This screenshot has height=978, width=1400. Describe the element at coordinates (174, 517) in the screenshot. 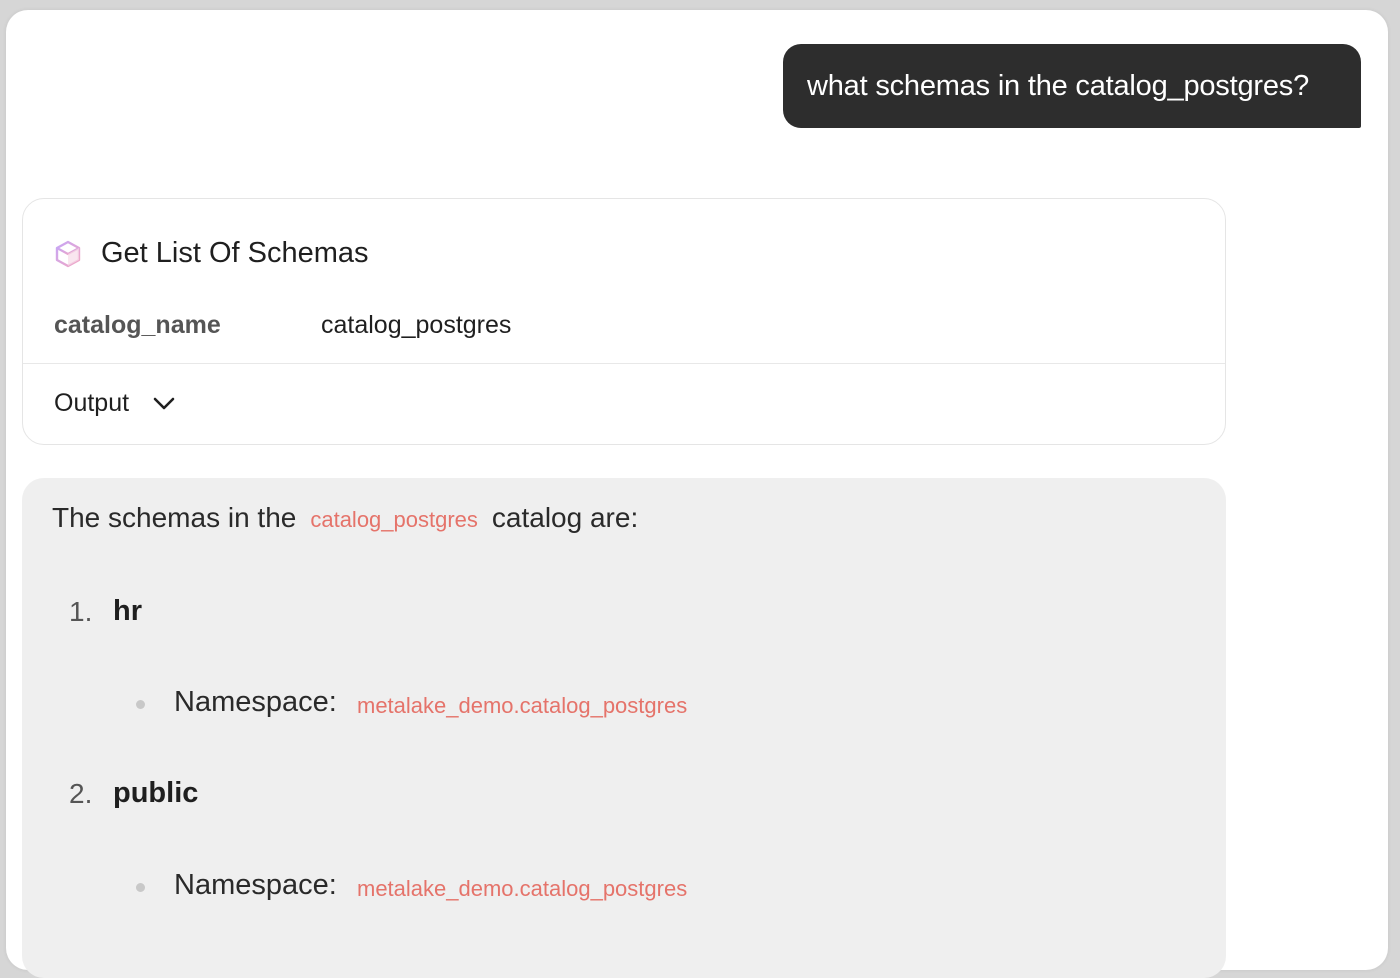

I see `intro-text-before: The schemas in the` at that location.